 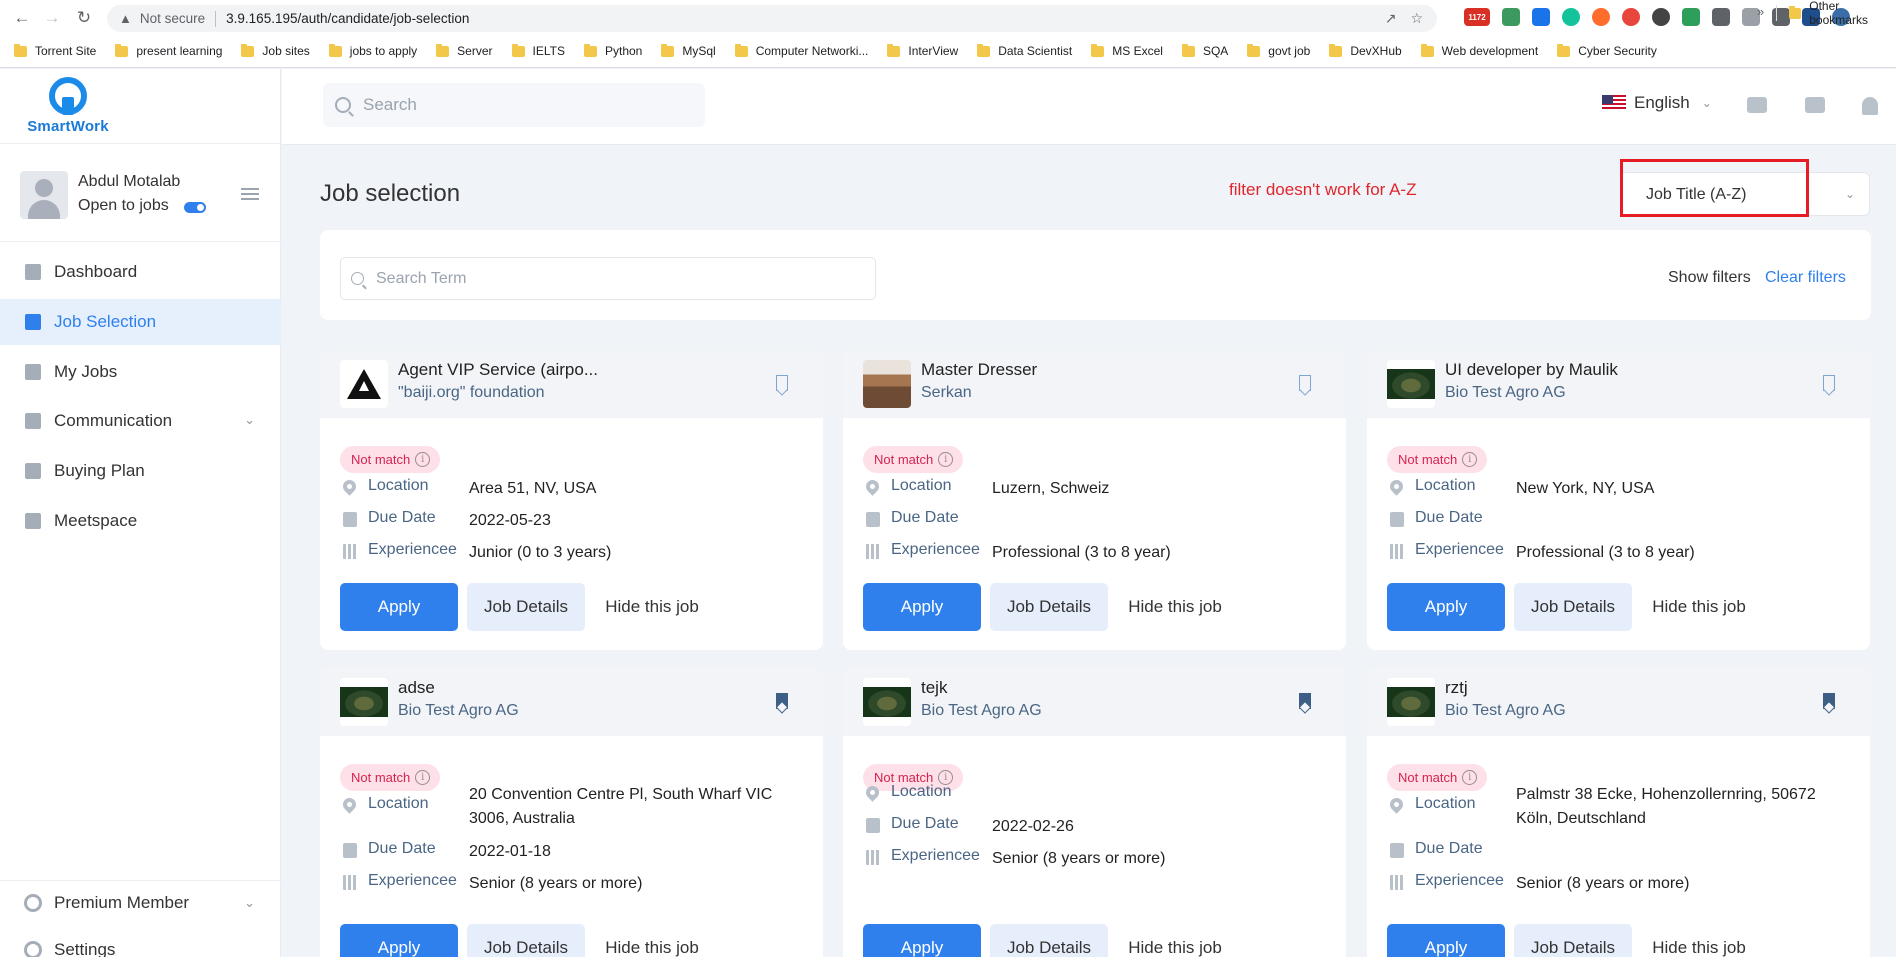 I want to click on grammarly-icon, so click(x=1571, y=17).